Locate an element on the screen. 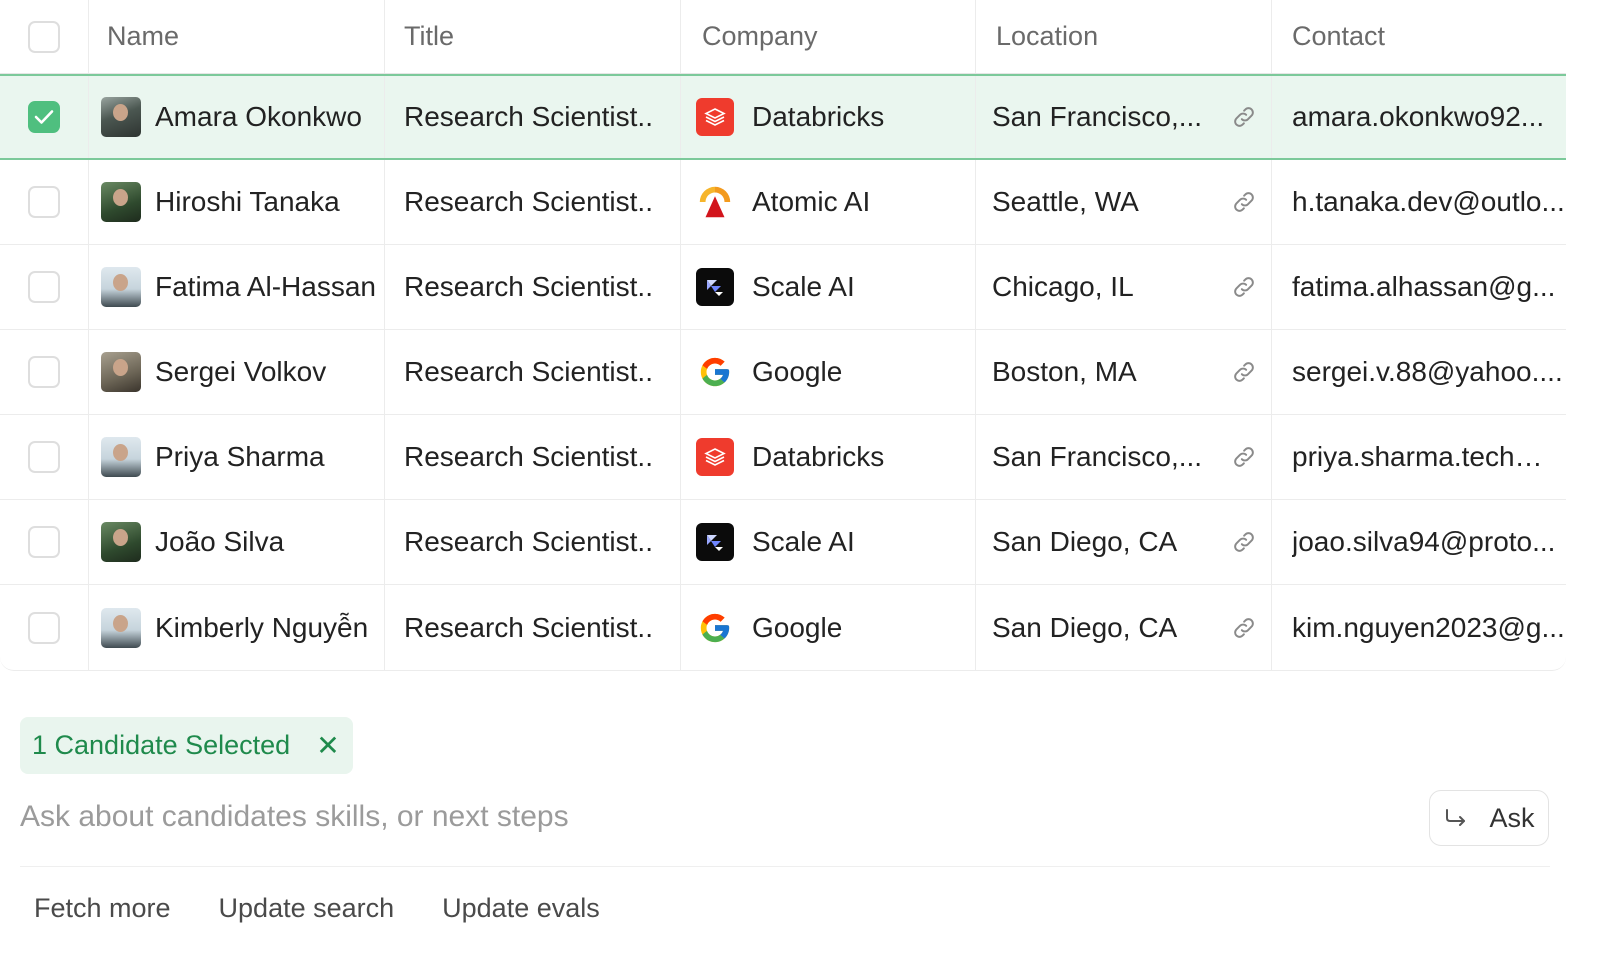 The height and width of the screenshot is (975, 1601). column-header-title: Title is located at coordinates (533, 36).